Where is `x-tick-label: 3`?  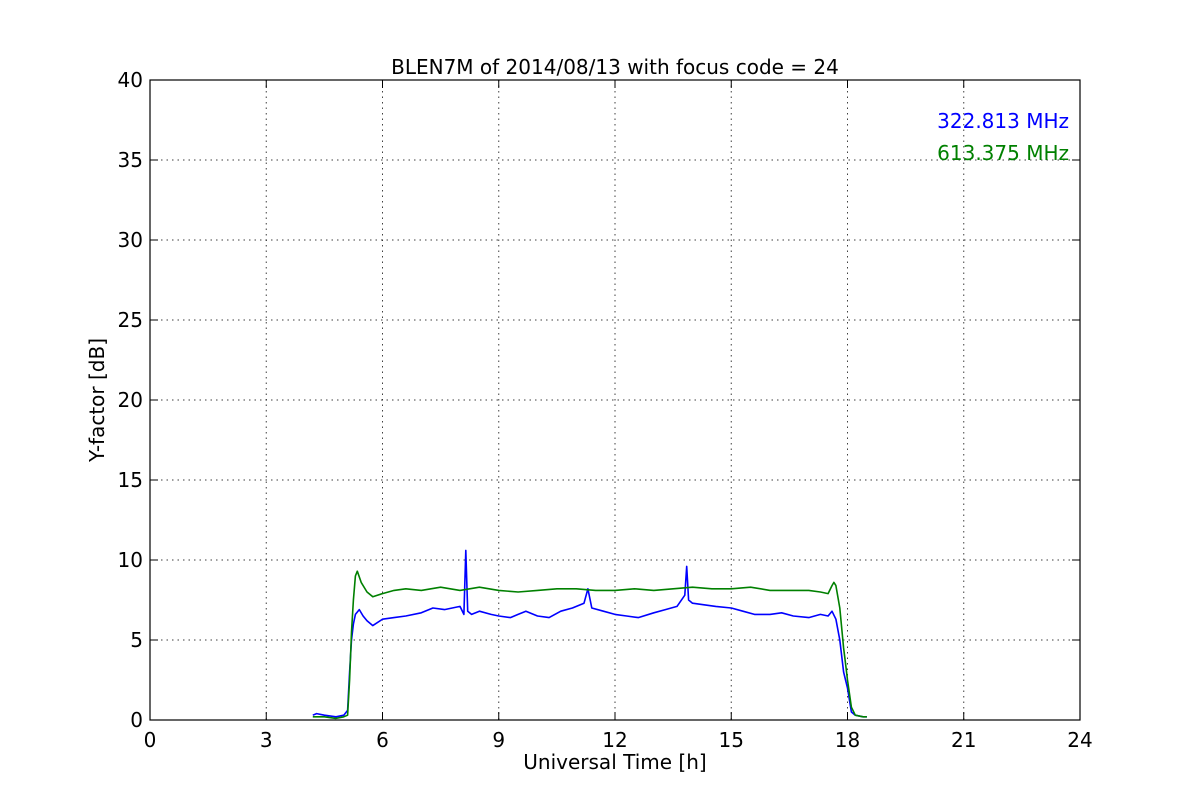 x-tick-label: 3 is located at coordinates (266, 740).